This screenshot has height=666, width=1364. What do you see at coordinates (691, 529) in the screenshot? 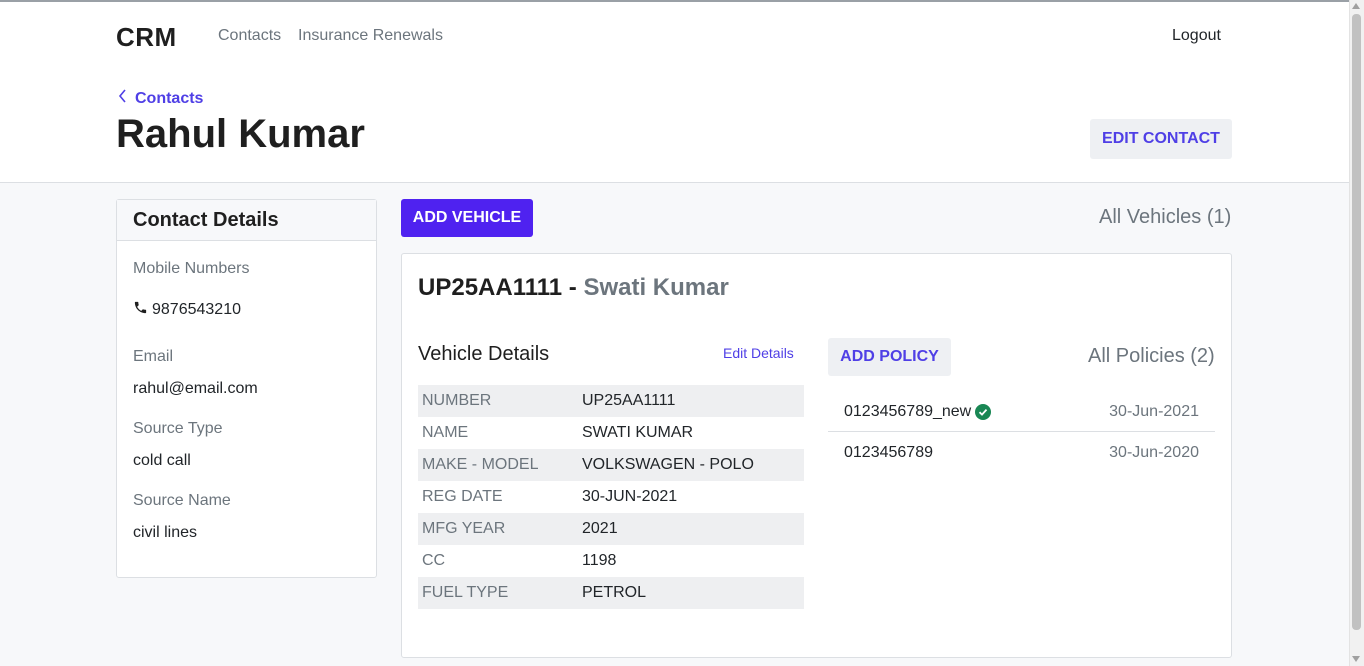
I see `detail-value: 2021` at bounding box center [691, 529].